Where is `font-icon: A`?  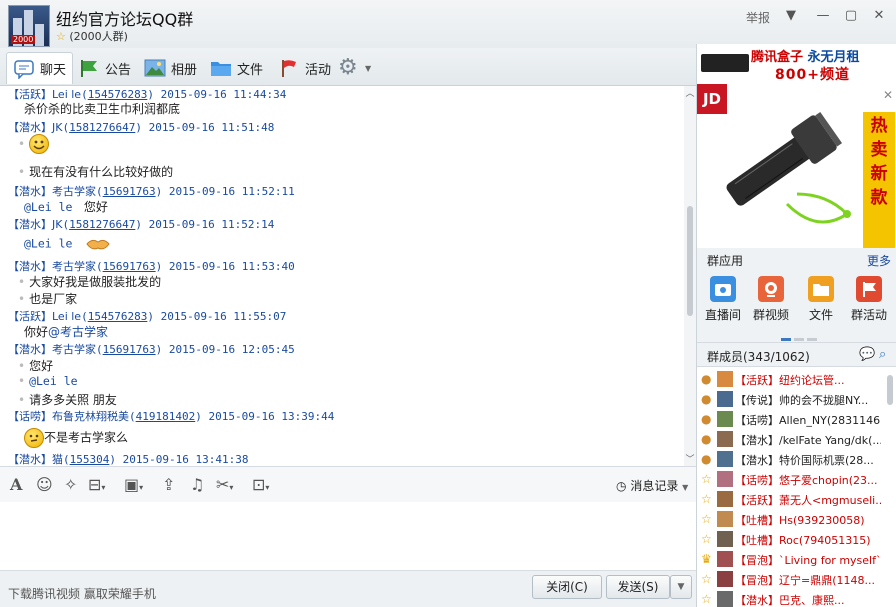
font-icon: A is located at coordinates (16, 484).